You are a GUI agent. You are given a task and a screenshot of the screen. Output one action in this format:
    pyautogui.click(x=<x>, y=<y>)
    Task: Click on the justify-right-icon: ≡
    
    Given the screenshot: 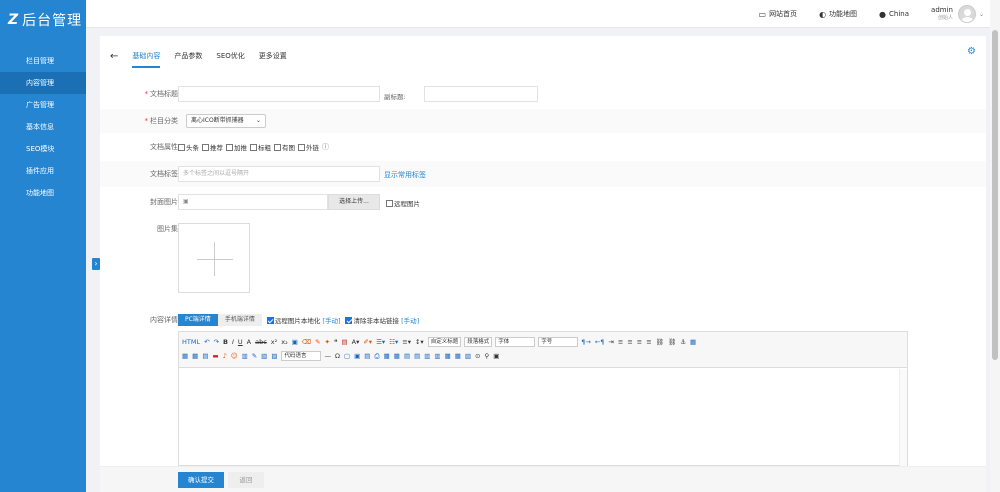 What is the action you would take?
    pyautogui.click(x=639, y=342)
    